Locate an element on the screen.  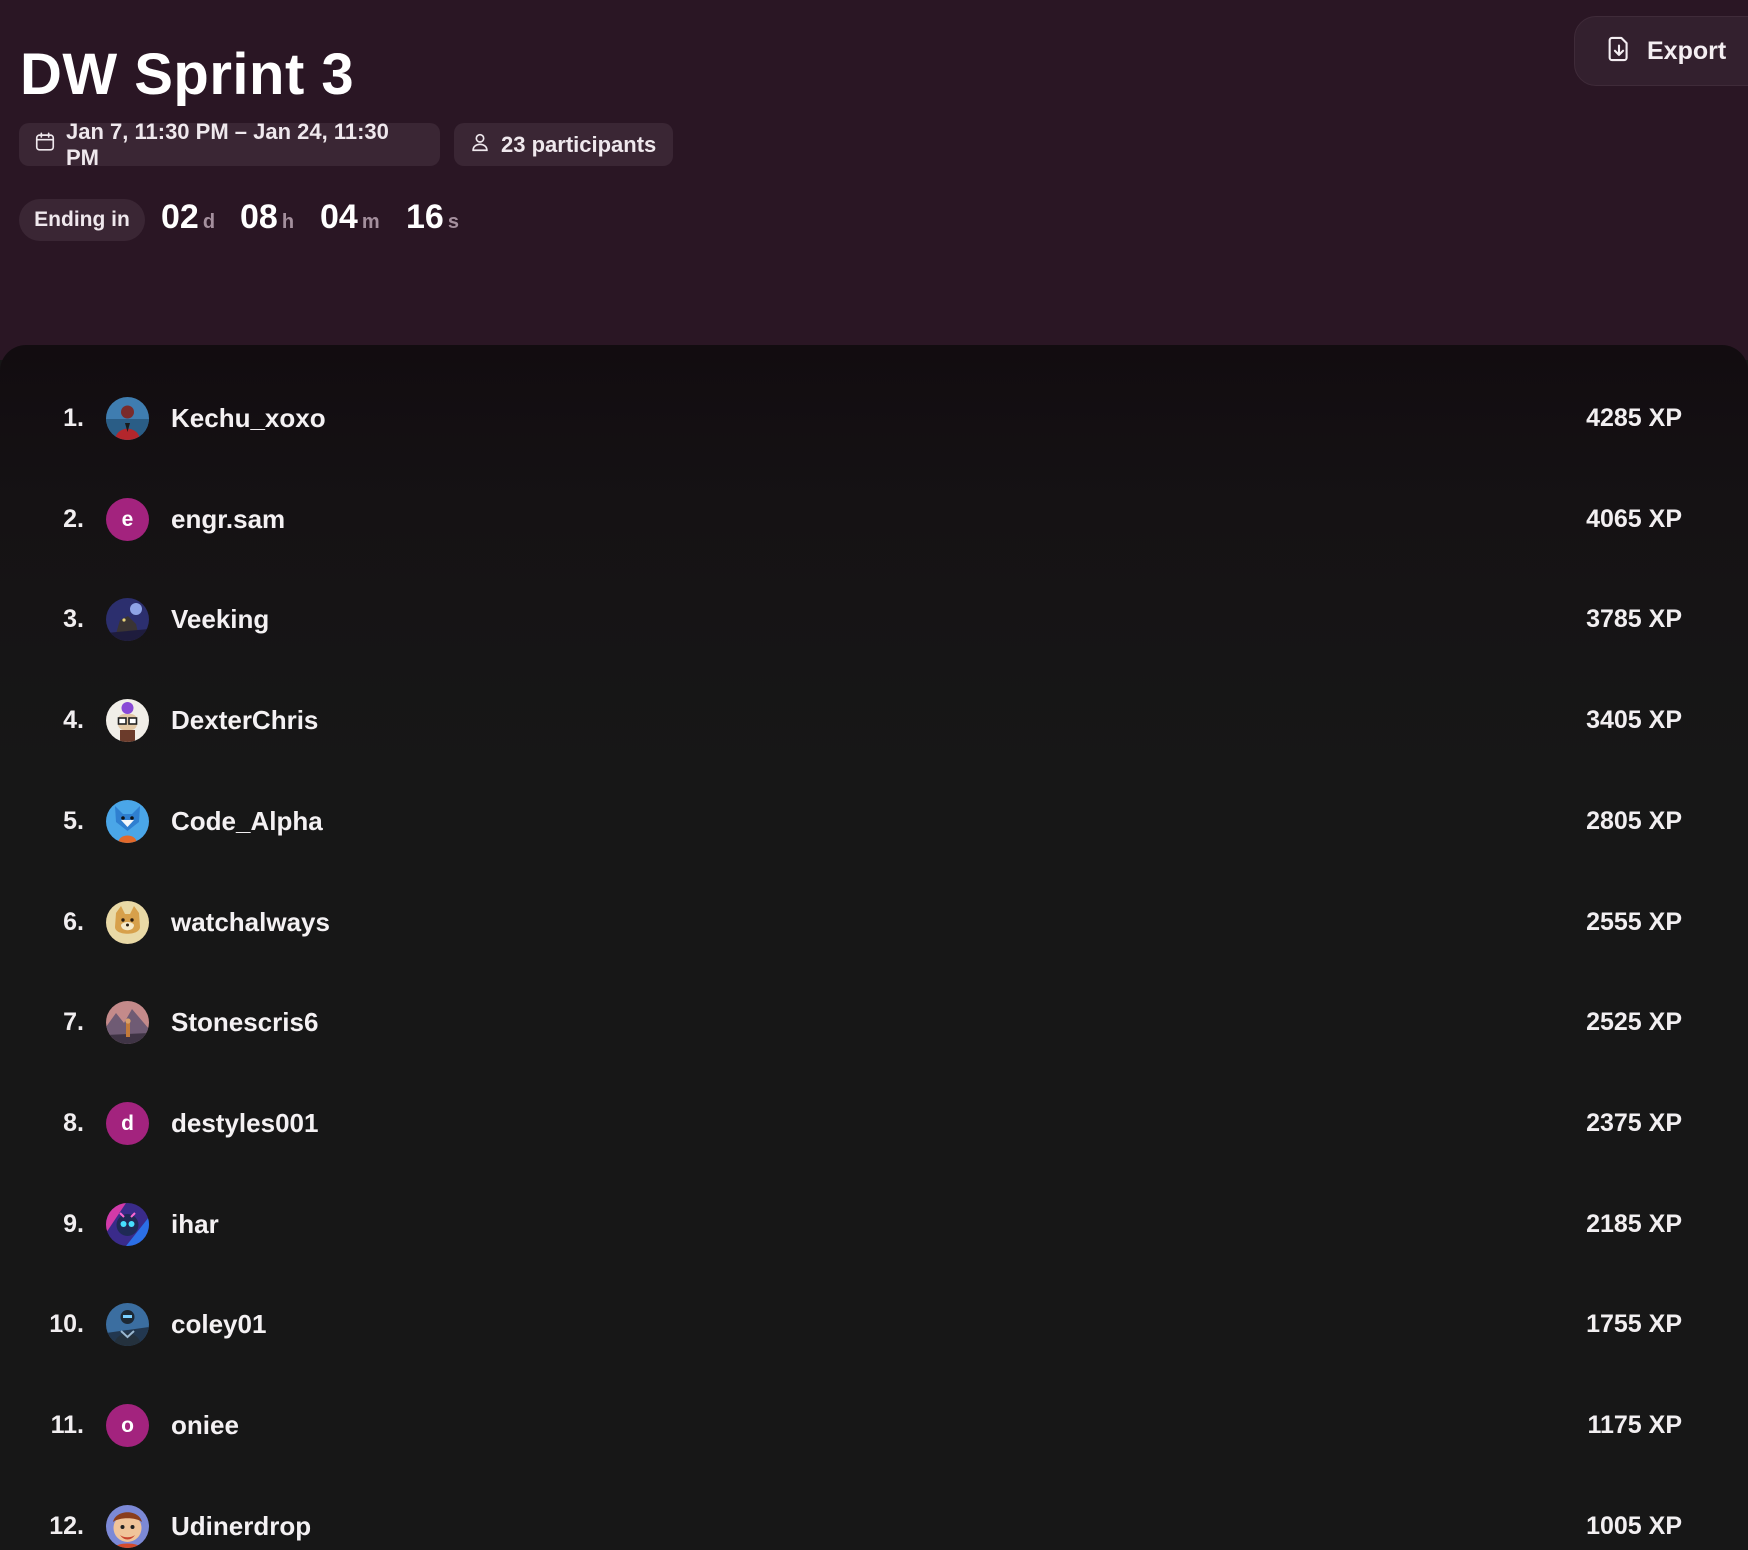
ending-label: Ending in is located at coordinates (82, 220).